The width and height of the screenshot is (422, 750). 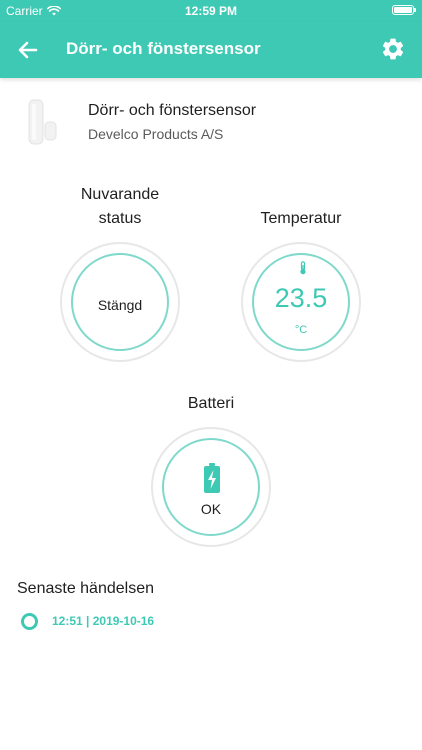 I want to click on temperature-gauge: 23.5 °C, so click(x=301, y=302).